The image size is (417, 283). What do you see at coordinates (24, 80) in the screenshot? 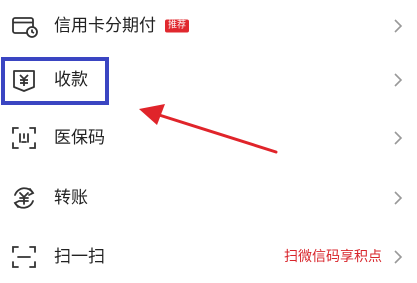
I see `yuan-receipt-icon` at bounding box center [24, 80].